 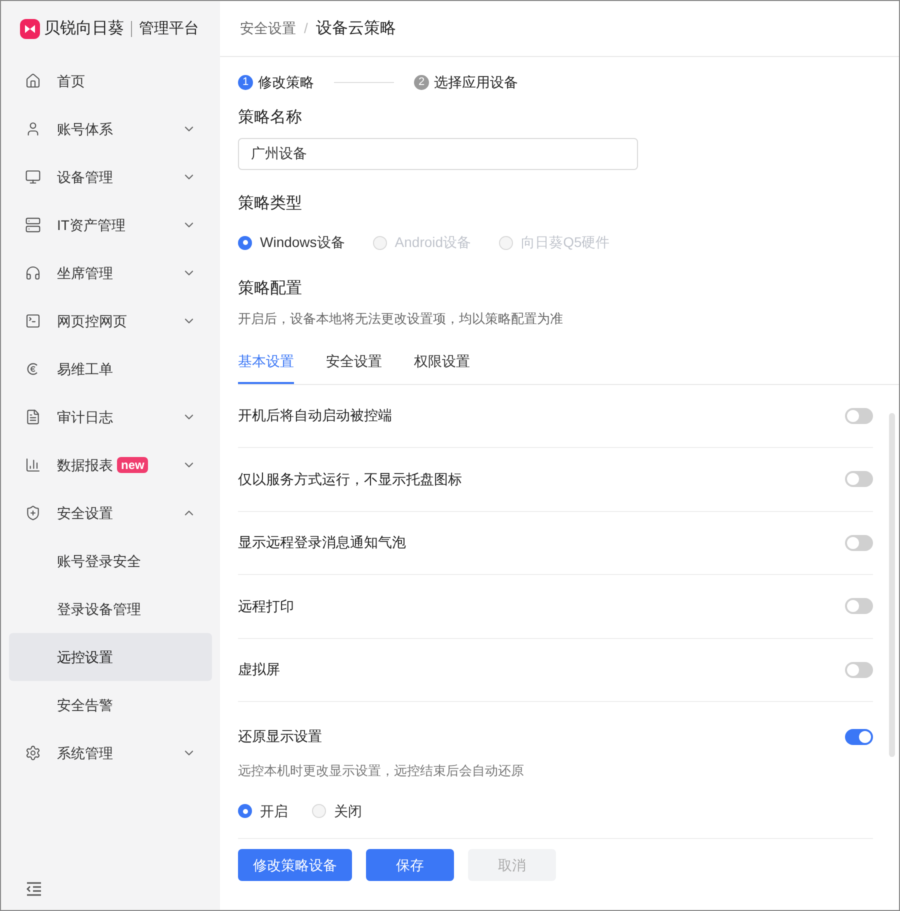 I want to click on collapse-menu-icon, so click(x=34, y=889).